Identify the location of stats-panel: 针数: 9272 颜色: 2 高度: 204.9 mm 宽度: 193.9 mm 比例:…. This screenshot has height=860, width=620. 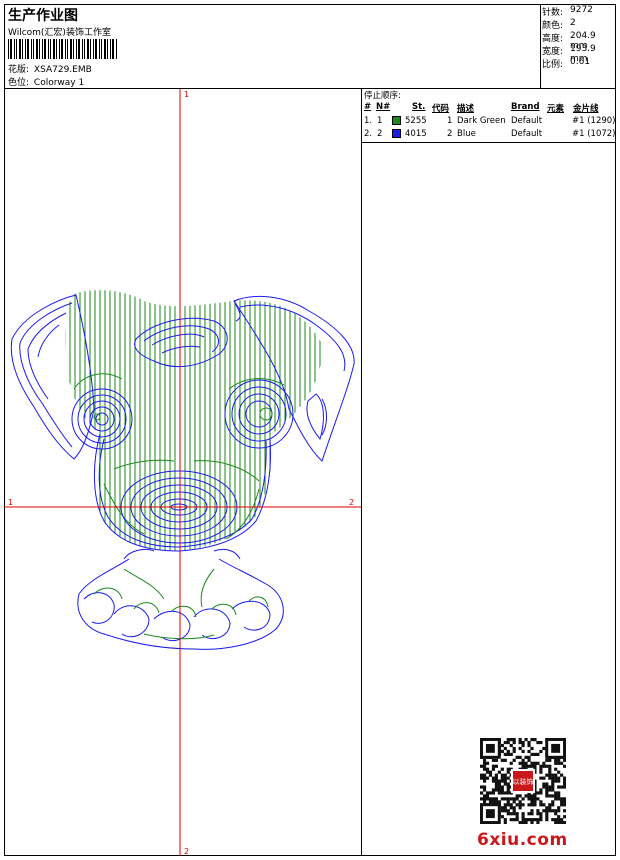
(578, 46).